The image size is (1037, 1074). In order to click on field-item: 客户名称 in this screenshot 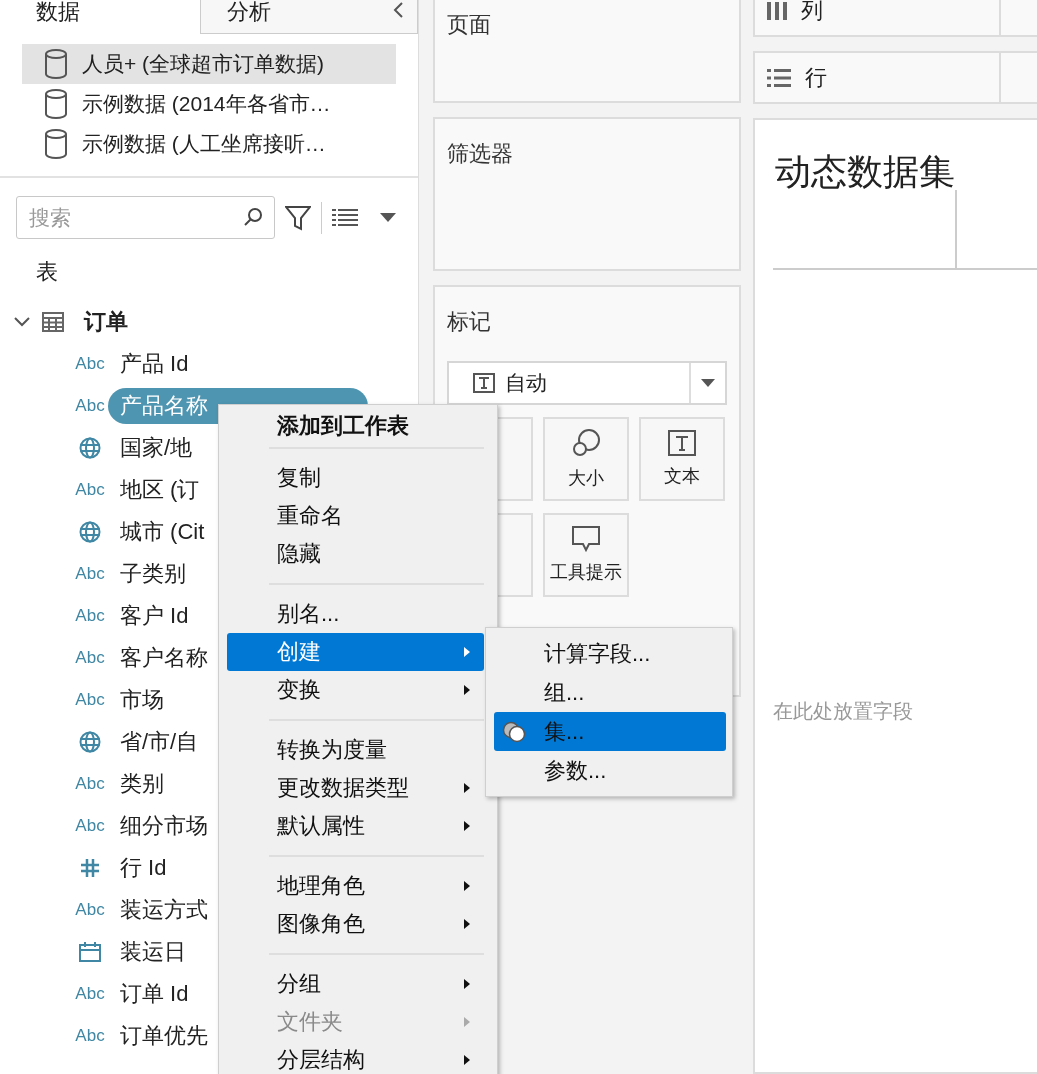, I will do `click(164, 658)`.